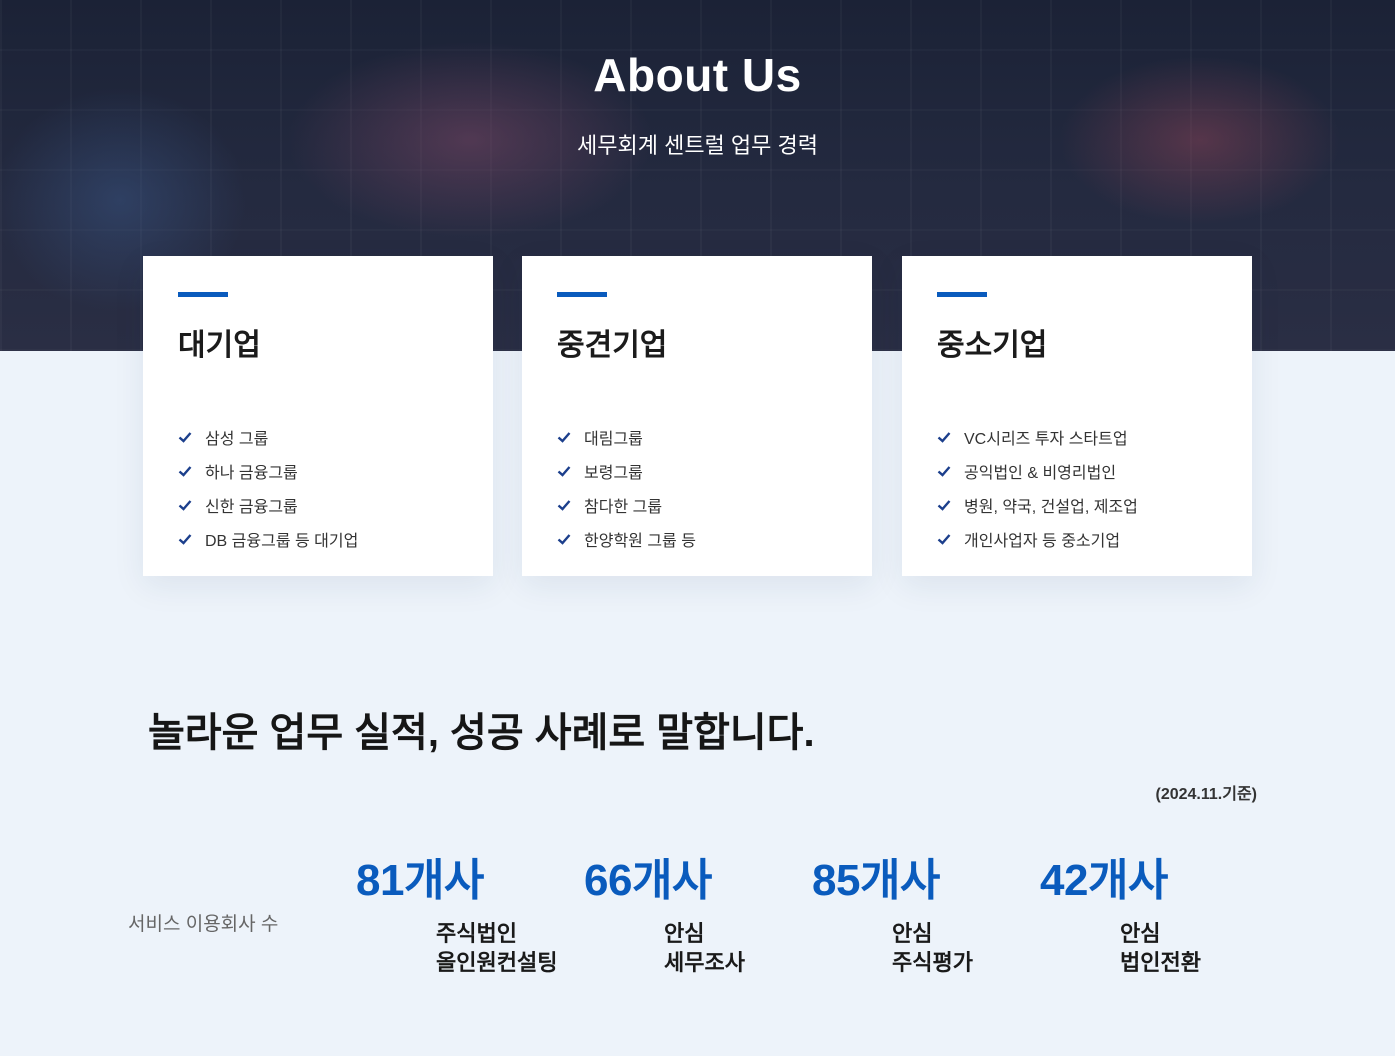  I want to click on stat-item: 42개사 안심 법인전환, so click(1155, 915).